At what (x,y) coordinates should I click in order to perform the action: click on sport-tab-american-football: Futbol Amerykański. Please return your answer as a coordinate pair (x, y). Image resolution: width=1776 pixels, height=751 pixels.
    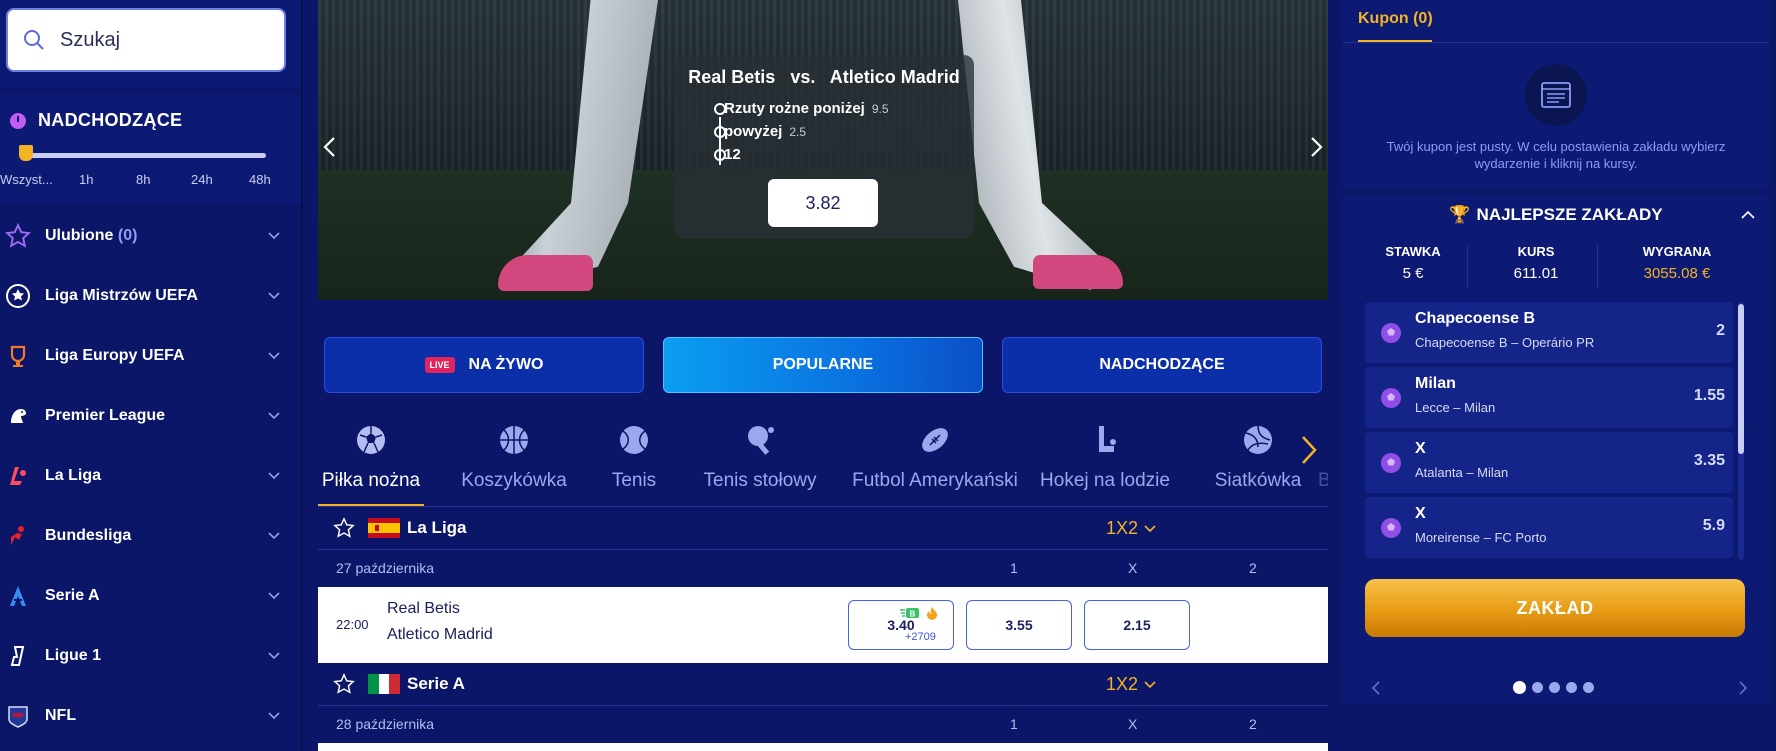
    Looking at the image, I should click on (935, 463).